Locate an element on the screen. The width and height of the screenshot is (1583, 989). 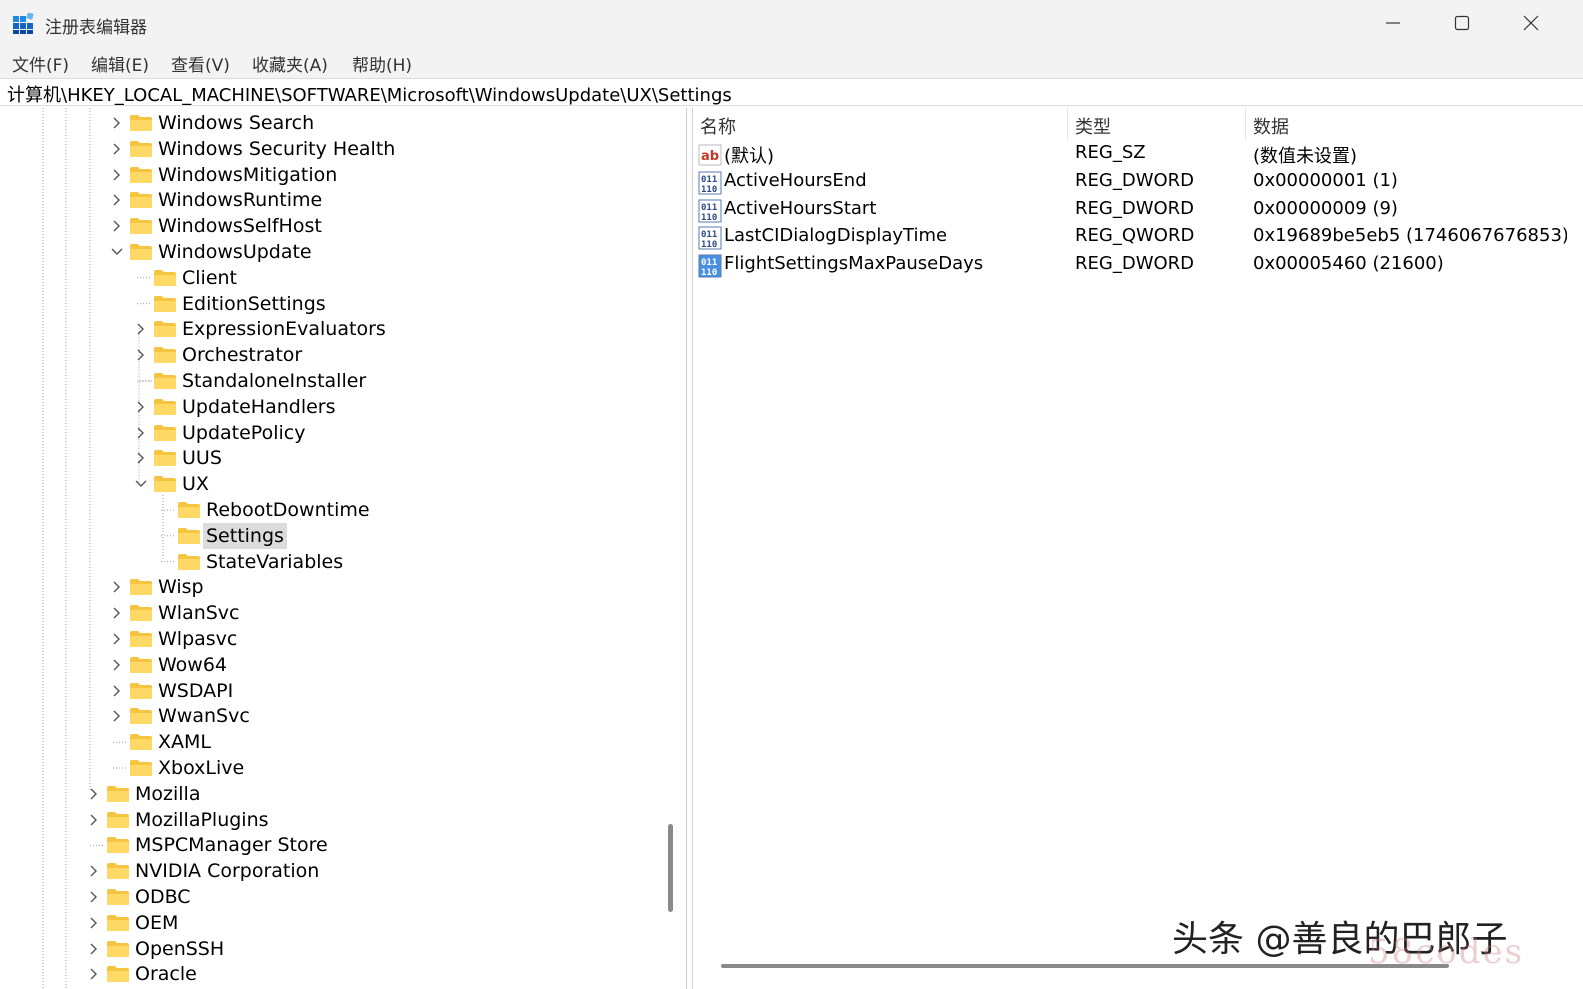
tree-node: Oracle is located at coordinates (344, 974).